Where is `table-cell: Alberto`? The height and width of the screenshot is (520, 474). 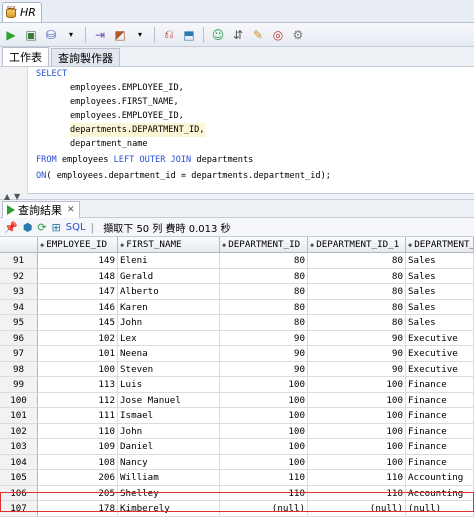
table-cell: Alberto is located at coordinates (169, 292).